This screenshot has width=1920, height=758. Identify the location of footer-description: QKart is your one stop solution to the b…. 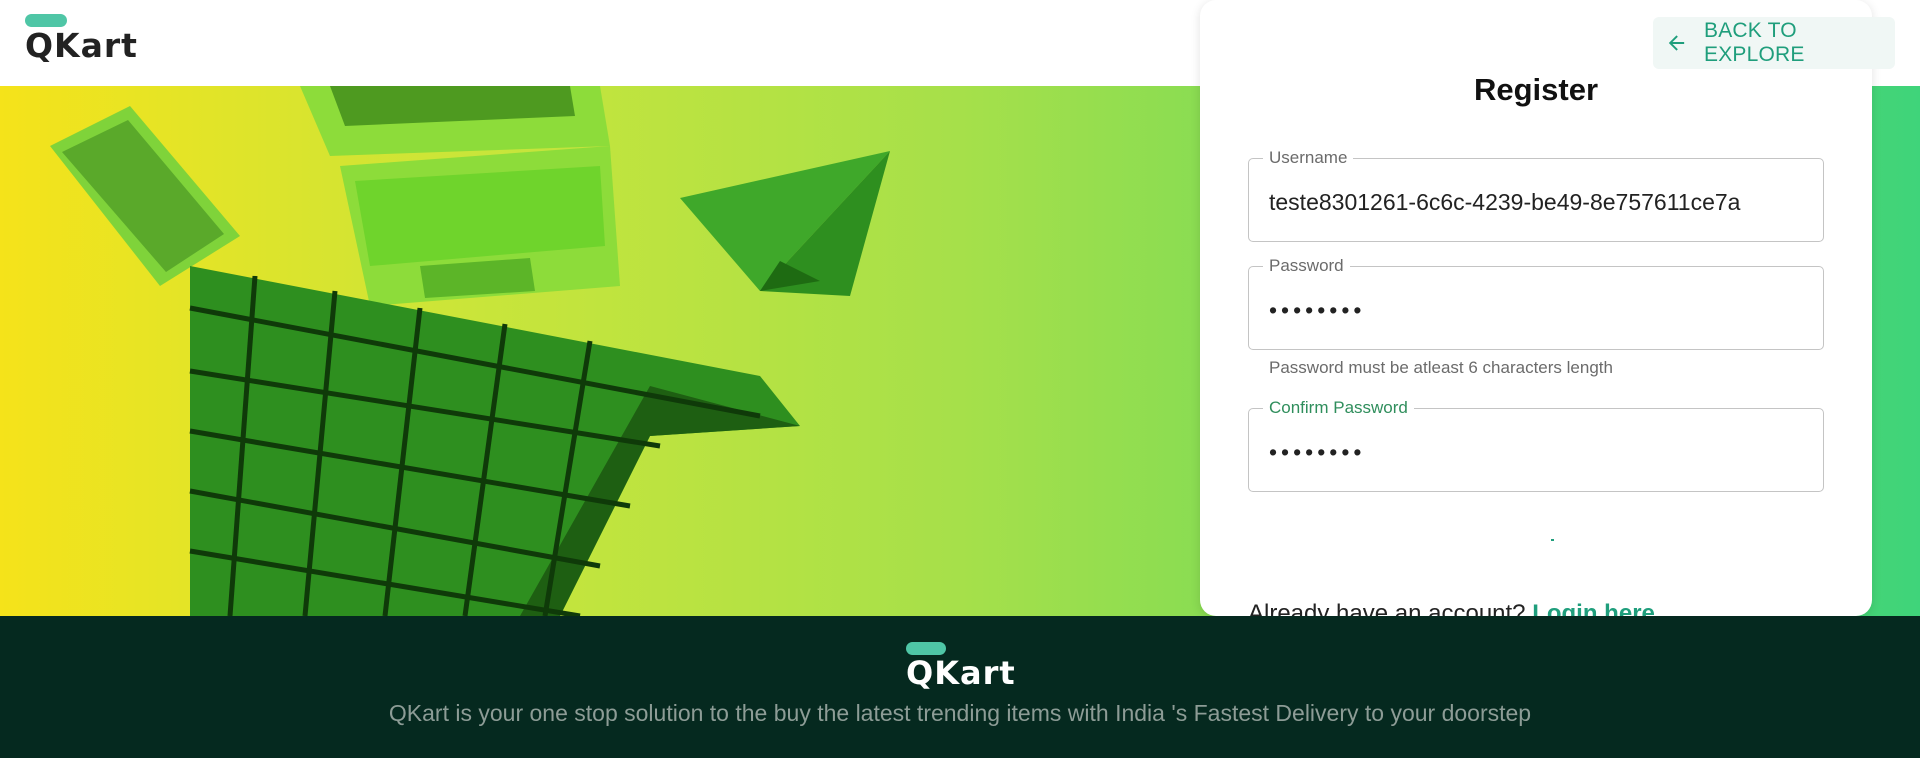
(960, 713).